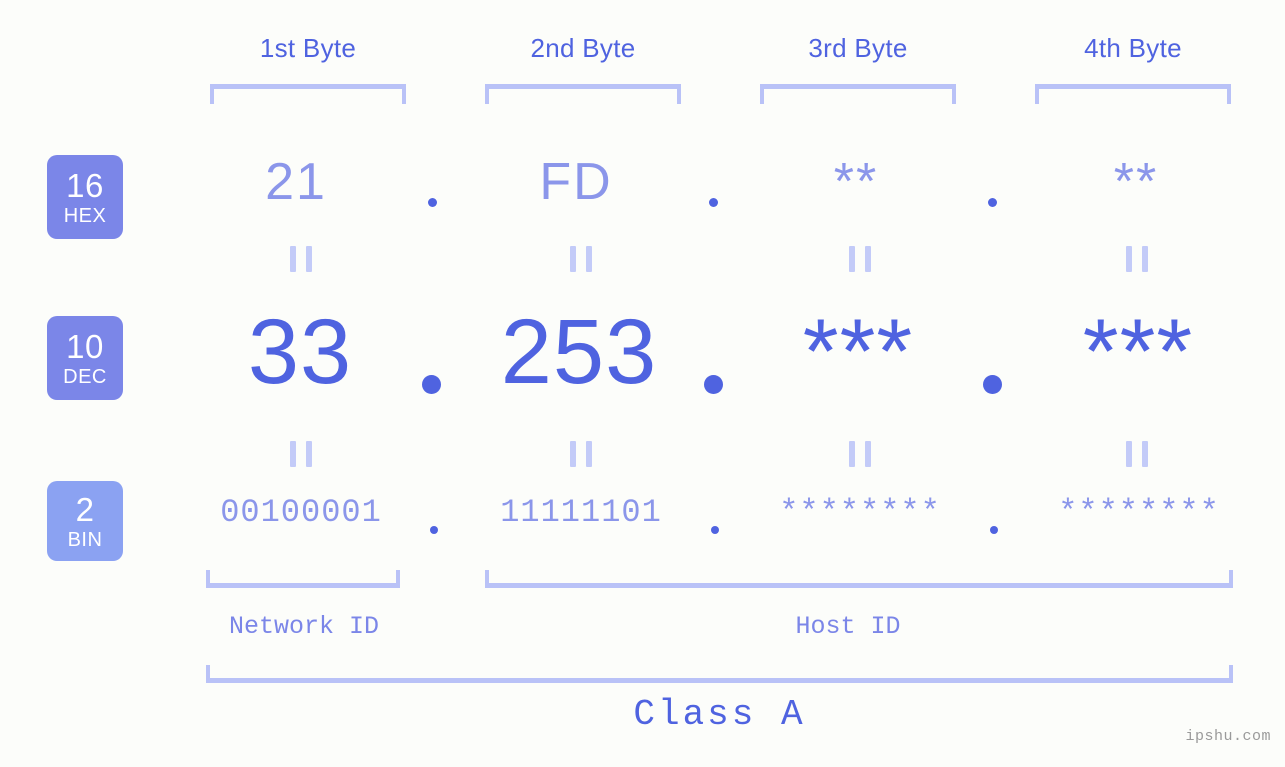 The height and width of the screenshot is (767, 1285). I want to click on host-id-label: Host ID, so click(848, 626).